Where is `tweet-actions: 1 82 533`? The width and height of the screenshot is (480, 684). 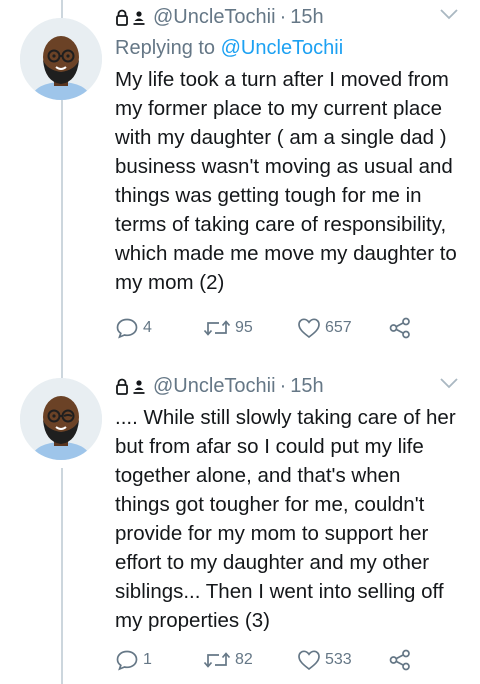
tweet-actions: 1 82 533 is located at coordinates (270, 662).